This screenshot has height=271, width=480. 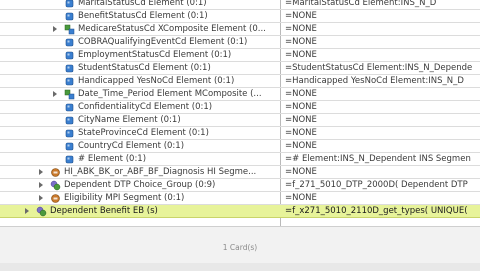 I want to click on card-count-label: 1 Card(s), so click(x=240, y=247).